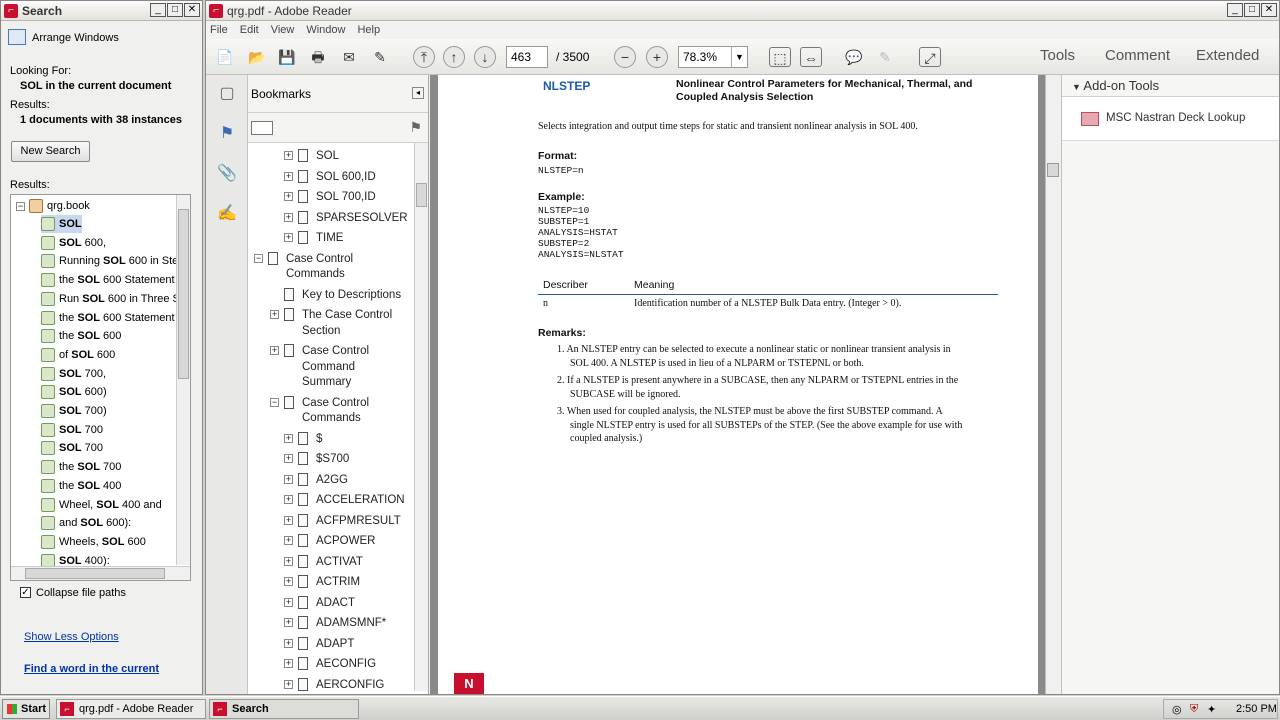  Describe the element at coordinates (53, 206) in the screenshot. I see `tree-root: − qrg.book` at that location.